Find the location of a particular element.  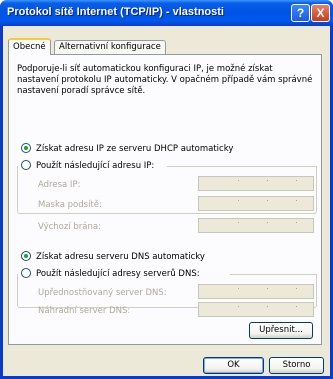

alternate-dns-label: Náhradní server DNS: is located at coordinates (84, 311).